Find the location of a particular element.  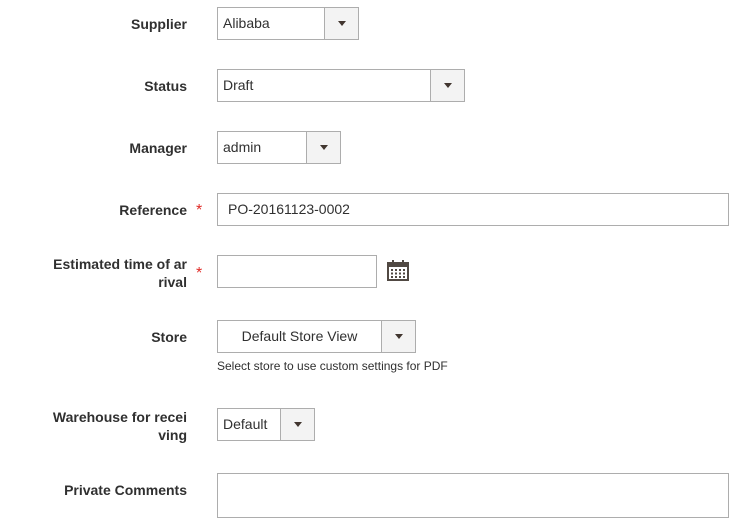

reference-input: PO-20161123-0002 is located at coordinates (473, 209).